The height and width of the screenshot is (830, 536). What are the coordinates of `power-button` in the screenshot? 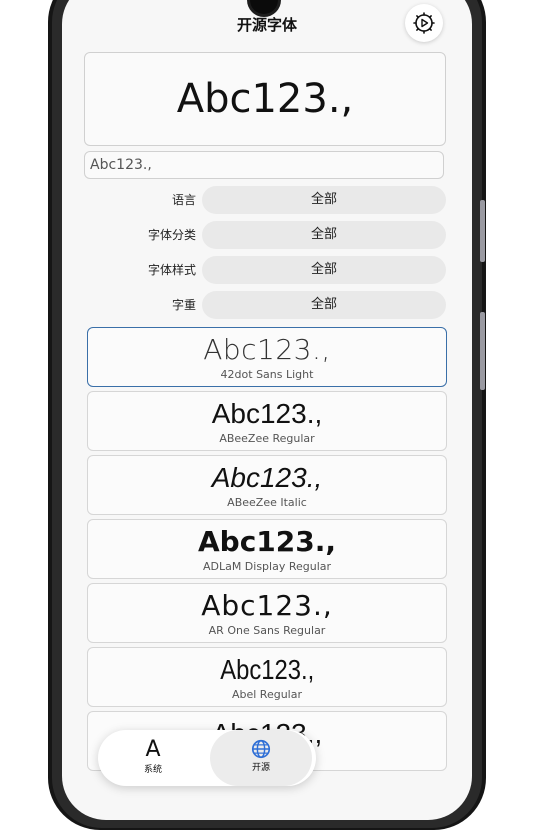 It's located at (482, 351).